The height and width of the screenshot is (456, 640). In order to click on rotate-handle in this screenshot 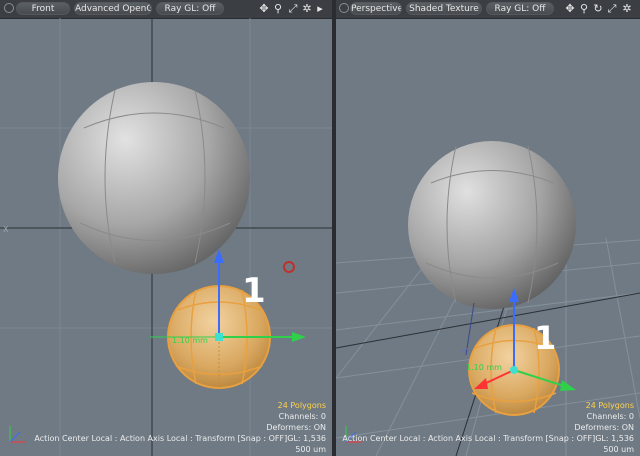, I will do `click(289, 267)`.